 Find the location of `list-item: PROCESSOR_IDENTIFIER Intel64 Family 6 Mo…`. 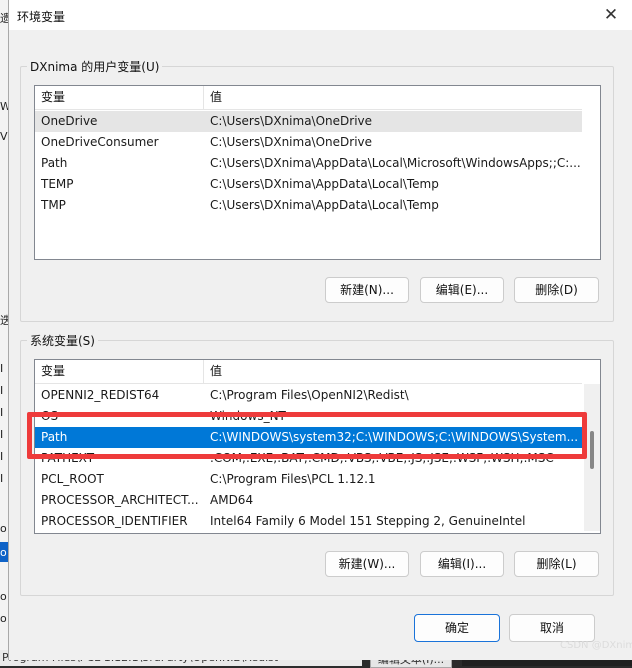

list-item: PROCESSOR_IDENTIFIER Intel64 Family 6 Mo… is located at coordinates (308, 521).